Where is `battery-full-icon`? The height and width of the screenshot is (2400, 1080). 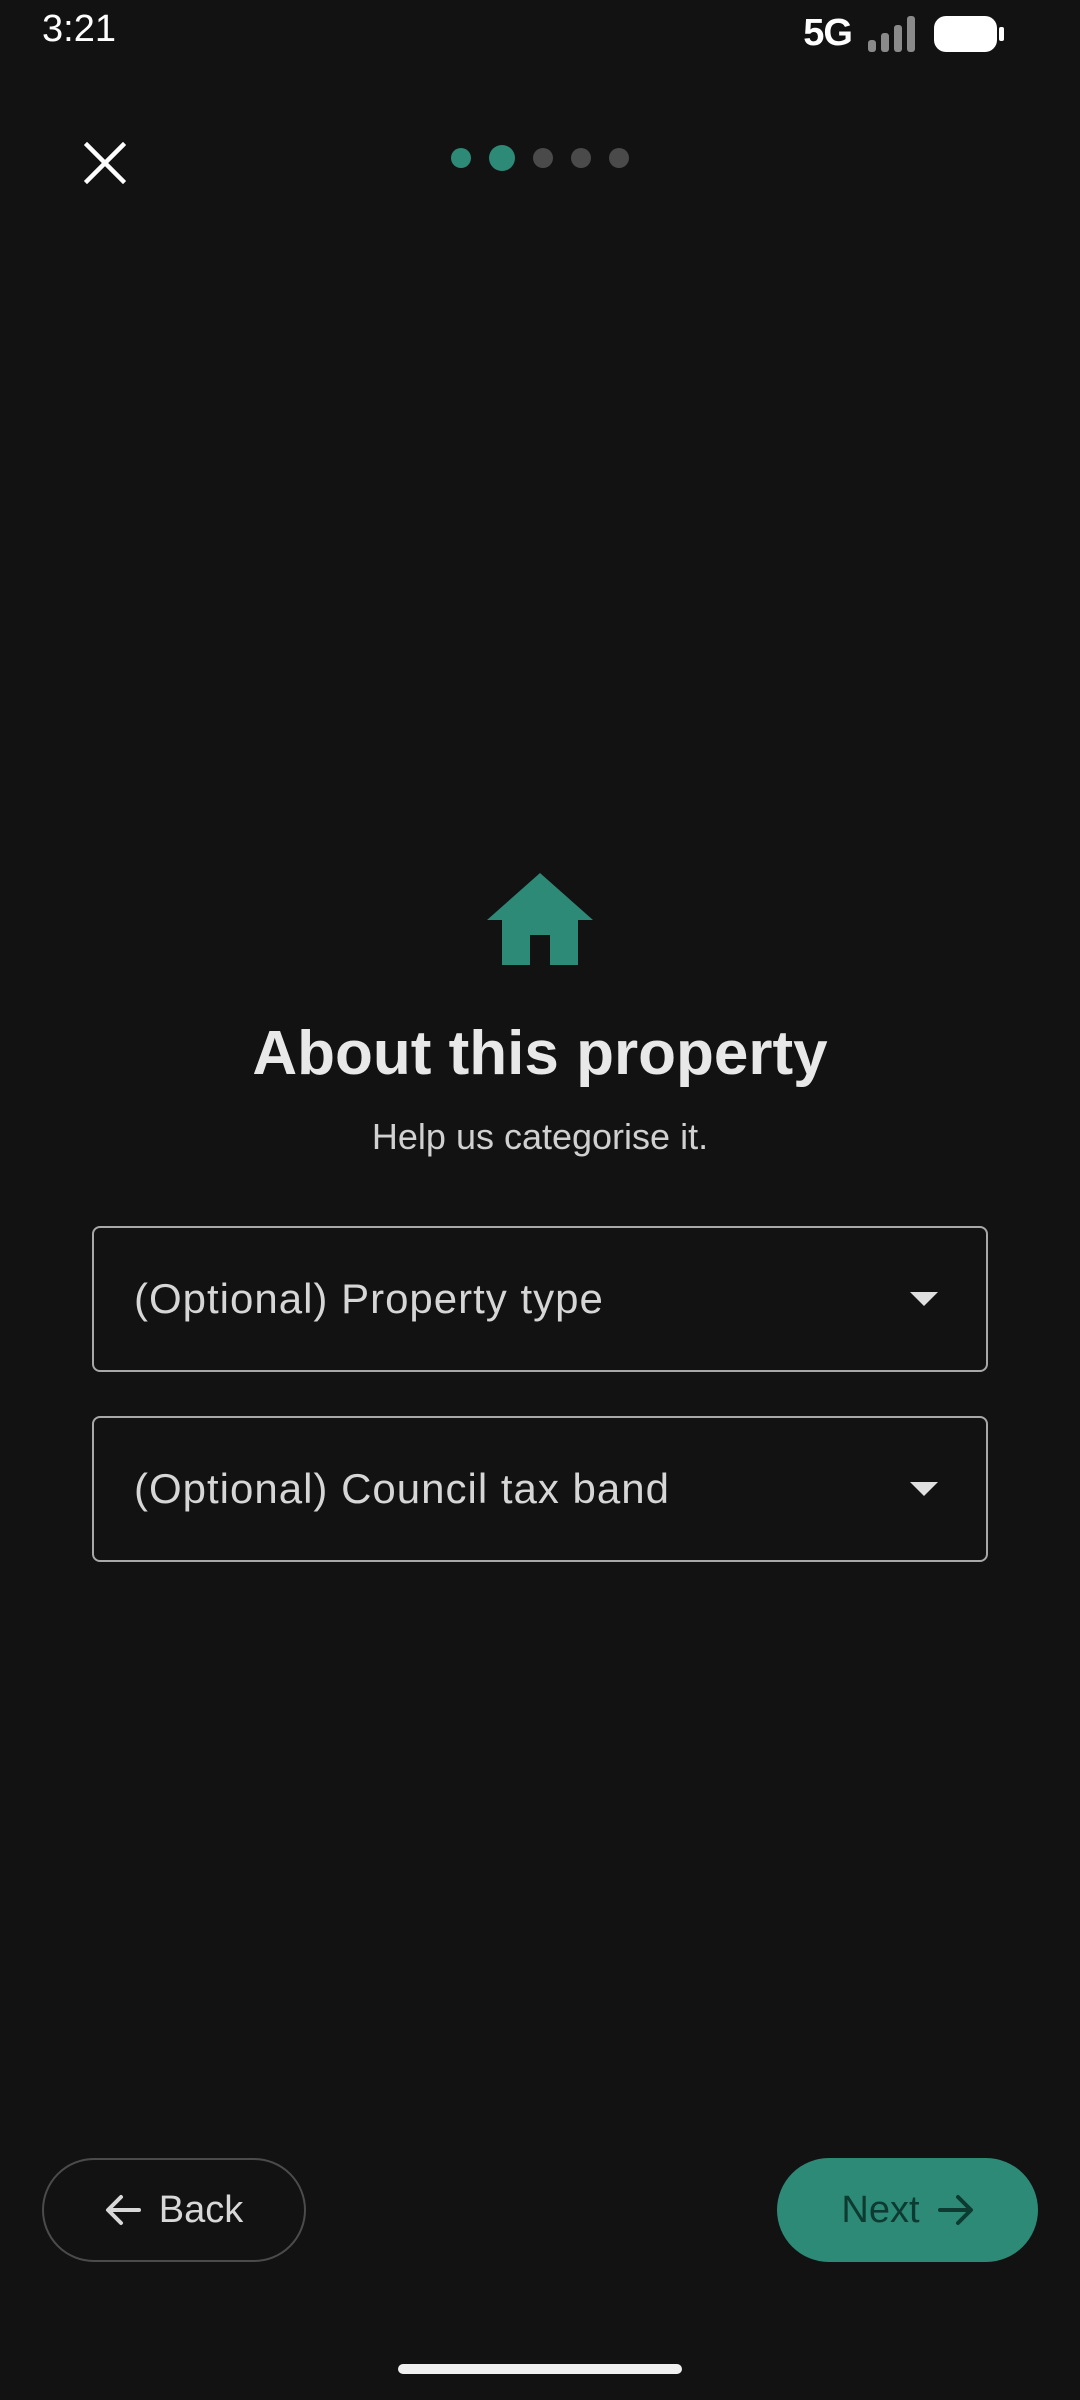
battery-full-icon is located at coordinates (969, 33).